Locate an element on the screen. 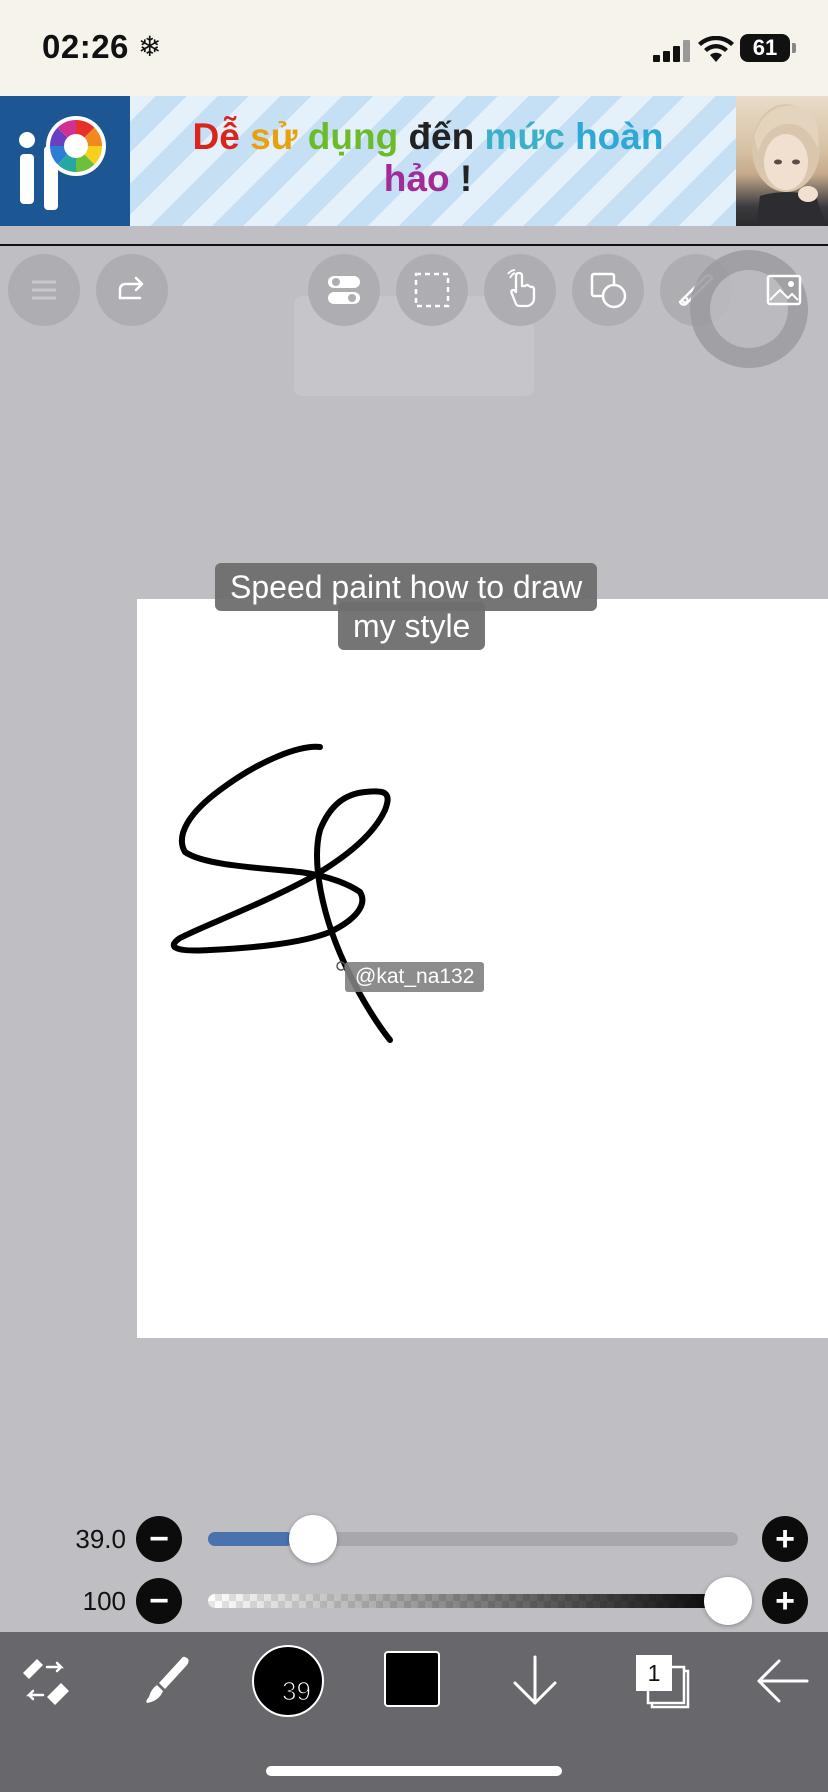 This screenshot has height=1792, width=828. brush-size-slider is located at coordinates (473, 1539).